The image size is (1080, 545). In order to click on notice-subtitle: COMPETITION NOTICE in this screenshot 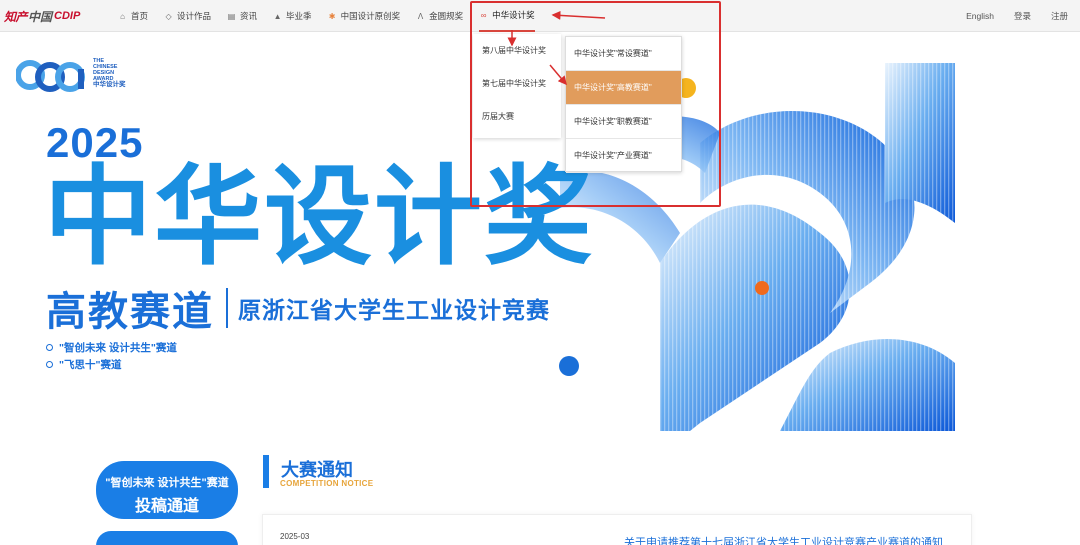, I will do `click(327, 483)`.